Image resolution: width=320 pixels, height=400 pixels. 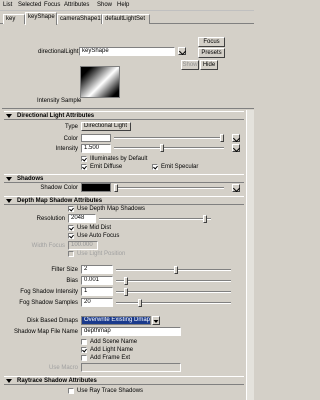 What do you see at coordinates (71, 127) in the screenshot?
I see `type-label: Type` at bounding box center [71, 127].